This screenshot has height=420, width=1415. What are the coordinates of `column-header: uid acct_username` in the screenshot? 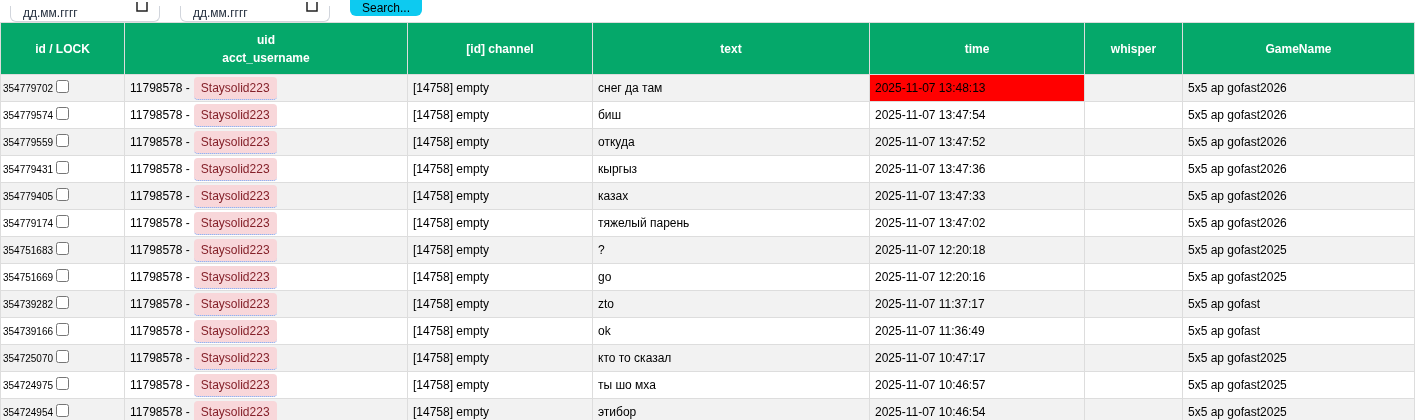 It's located at (266, 48).